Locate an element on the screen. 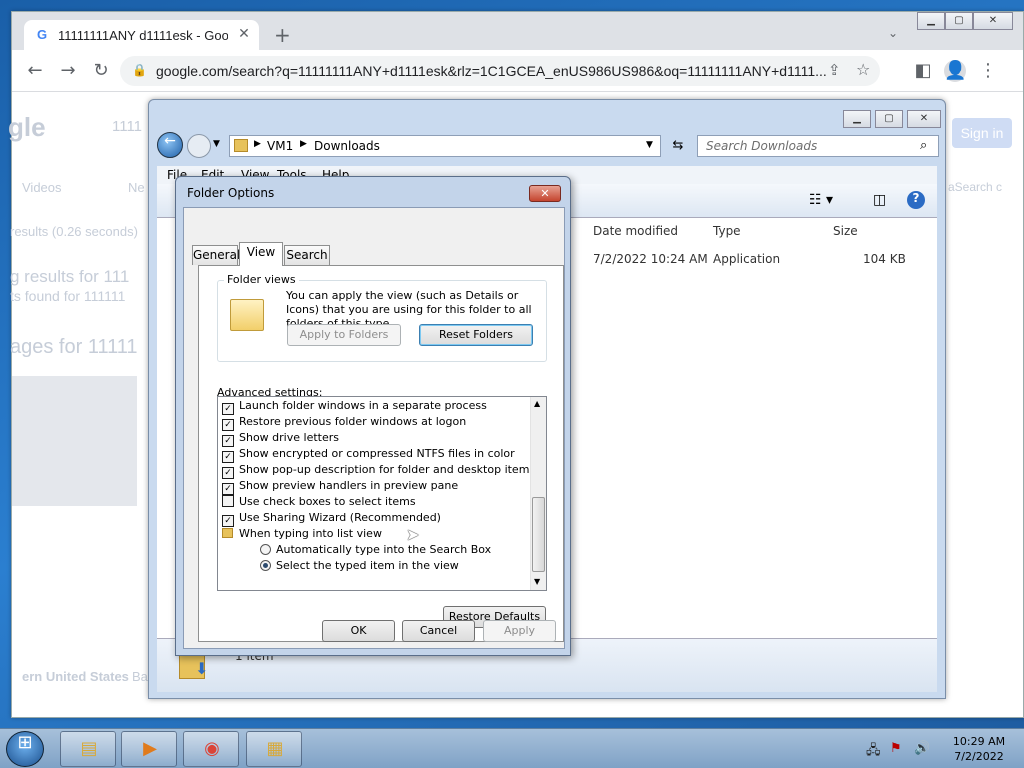 This screenshot has width=1024, height=768. search-icon: ⌕ is located at coordinates (923, 145).